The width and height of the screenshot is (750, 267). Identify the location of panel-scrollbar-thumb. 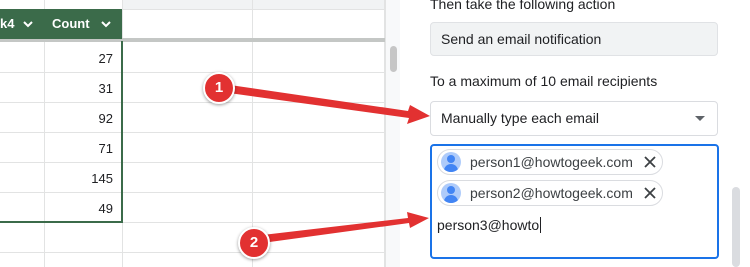
(736, 227).